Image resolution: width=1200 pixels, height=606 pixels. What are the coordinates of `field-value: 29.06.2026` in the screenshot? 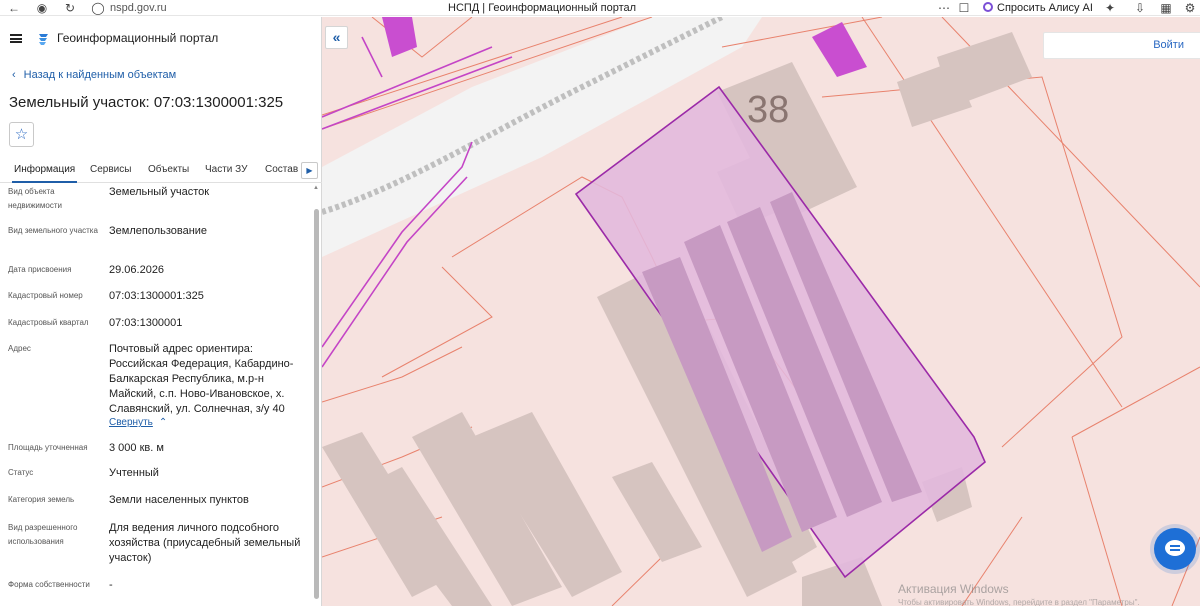 It's located at (137, 270).